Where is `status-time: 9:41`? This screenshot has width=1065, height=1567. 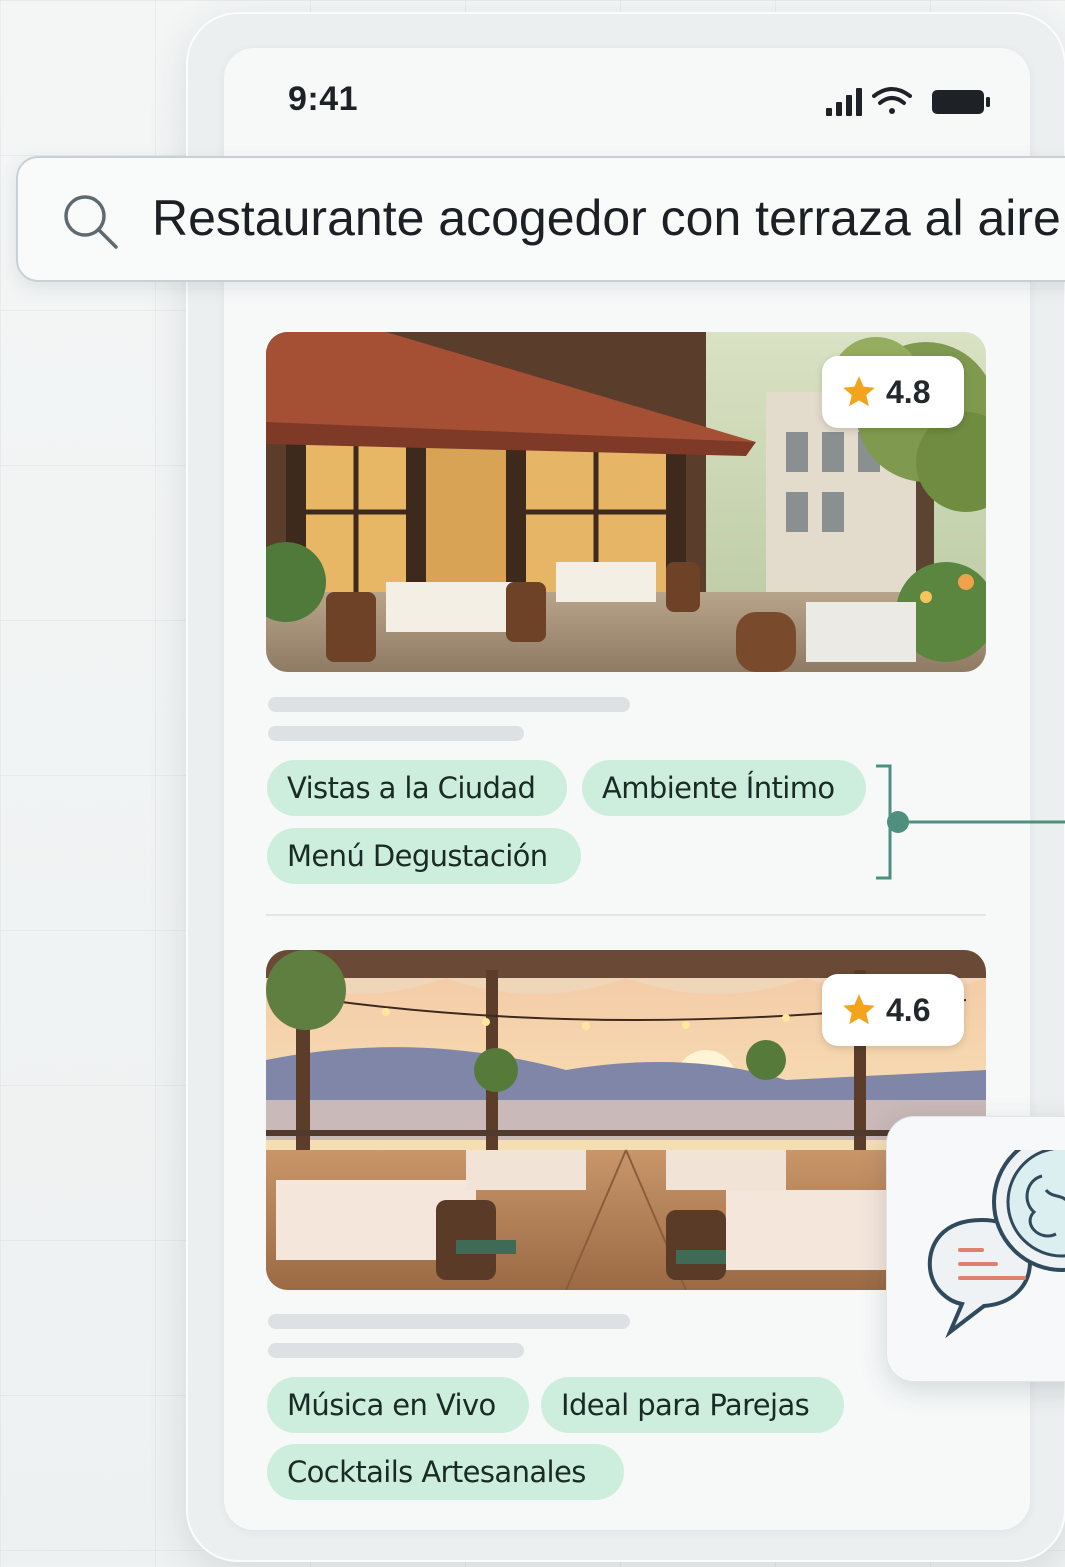
status-time: 9:41 is located at coordinates (323, 99).